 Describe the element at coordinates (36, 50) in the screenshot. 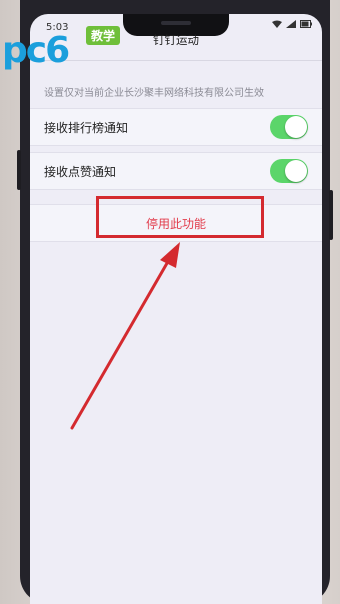

I see `logo-brand-text: pc6` at that location.